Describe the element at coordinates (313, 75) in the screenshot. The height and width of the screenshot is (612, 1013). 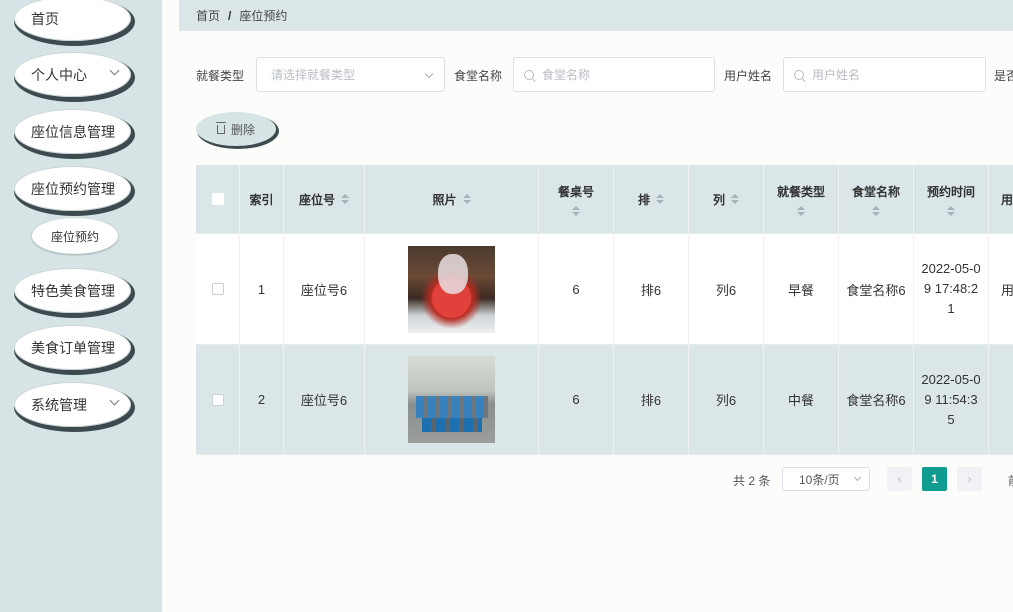
I see `meal-type-placeholder: 请选择就餐类型` at that location.